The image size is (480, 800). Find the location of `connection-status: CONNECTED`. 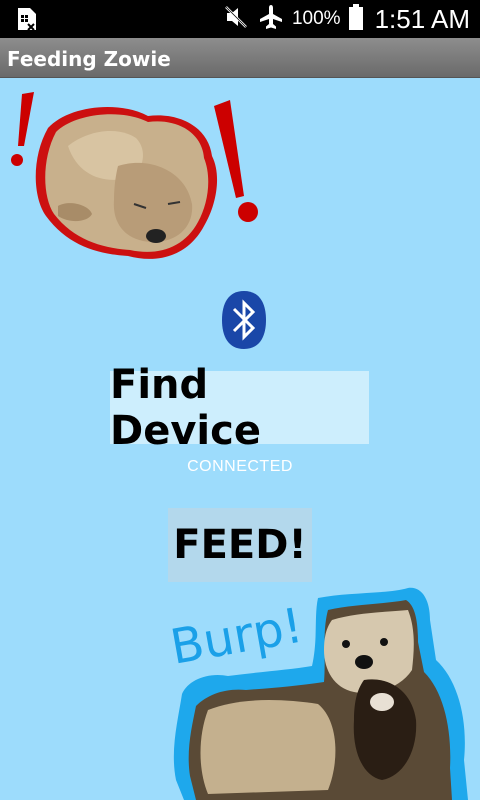

connection-status: CONNECTED is located at coordinates (240, 466).